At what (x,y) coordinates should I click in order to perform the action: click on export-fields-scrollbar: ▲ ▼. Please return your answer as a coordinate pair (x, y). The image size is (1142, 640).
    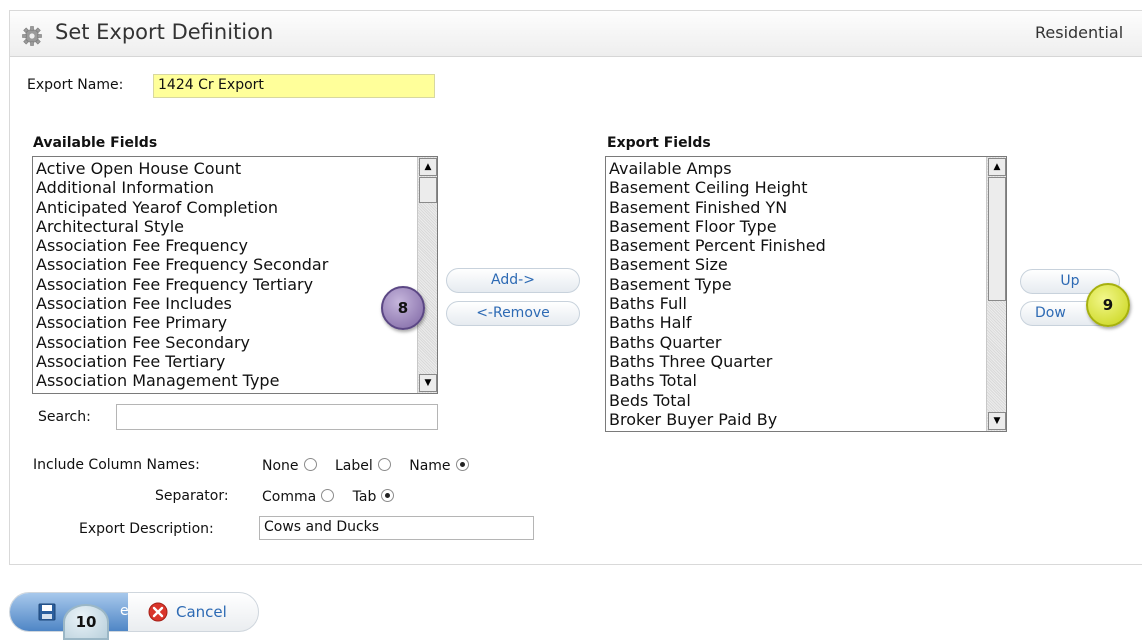
    Looking at the image, I should click on (996, 294).